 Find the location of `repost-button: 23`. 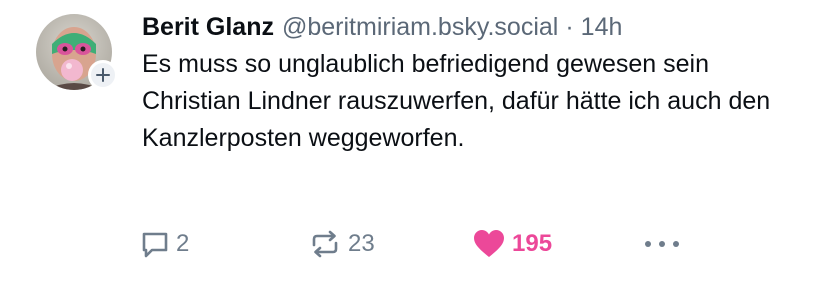

repost-button: 23 is located at coordinates (341, 244).